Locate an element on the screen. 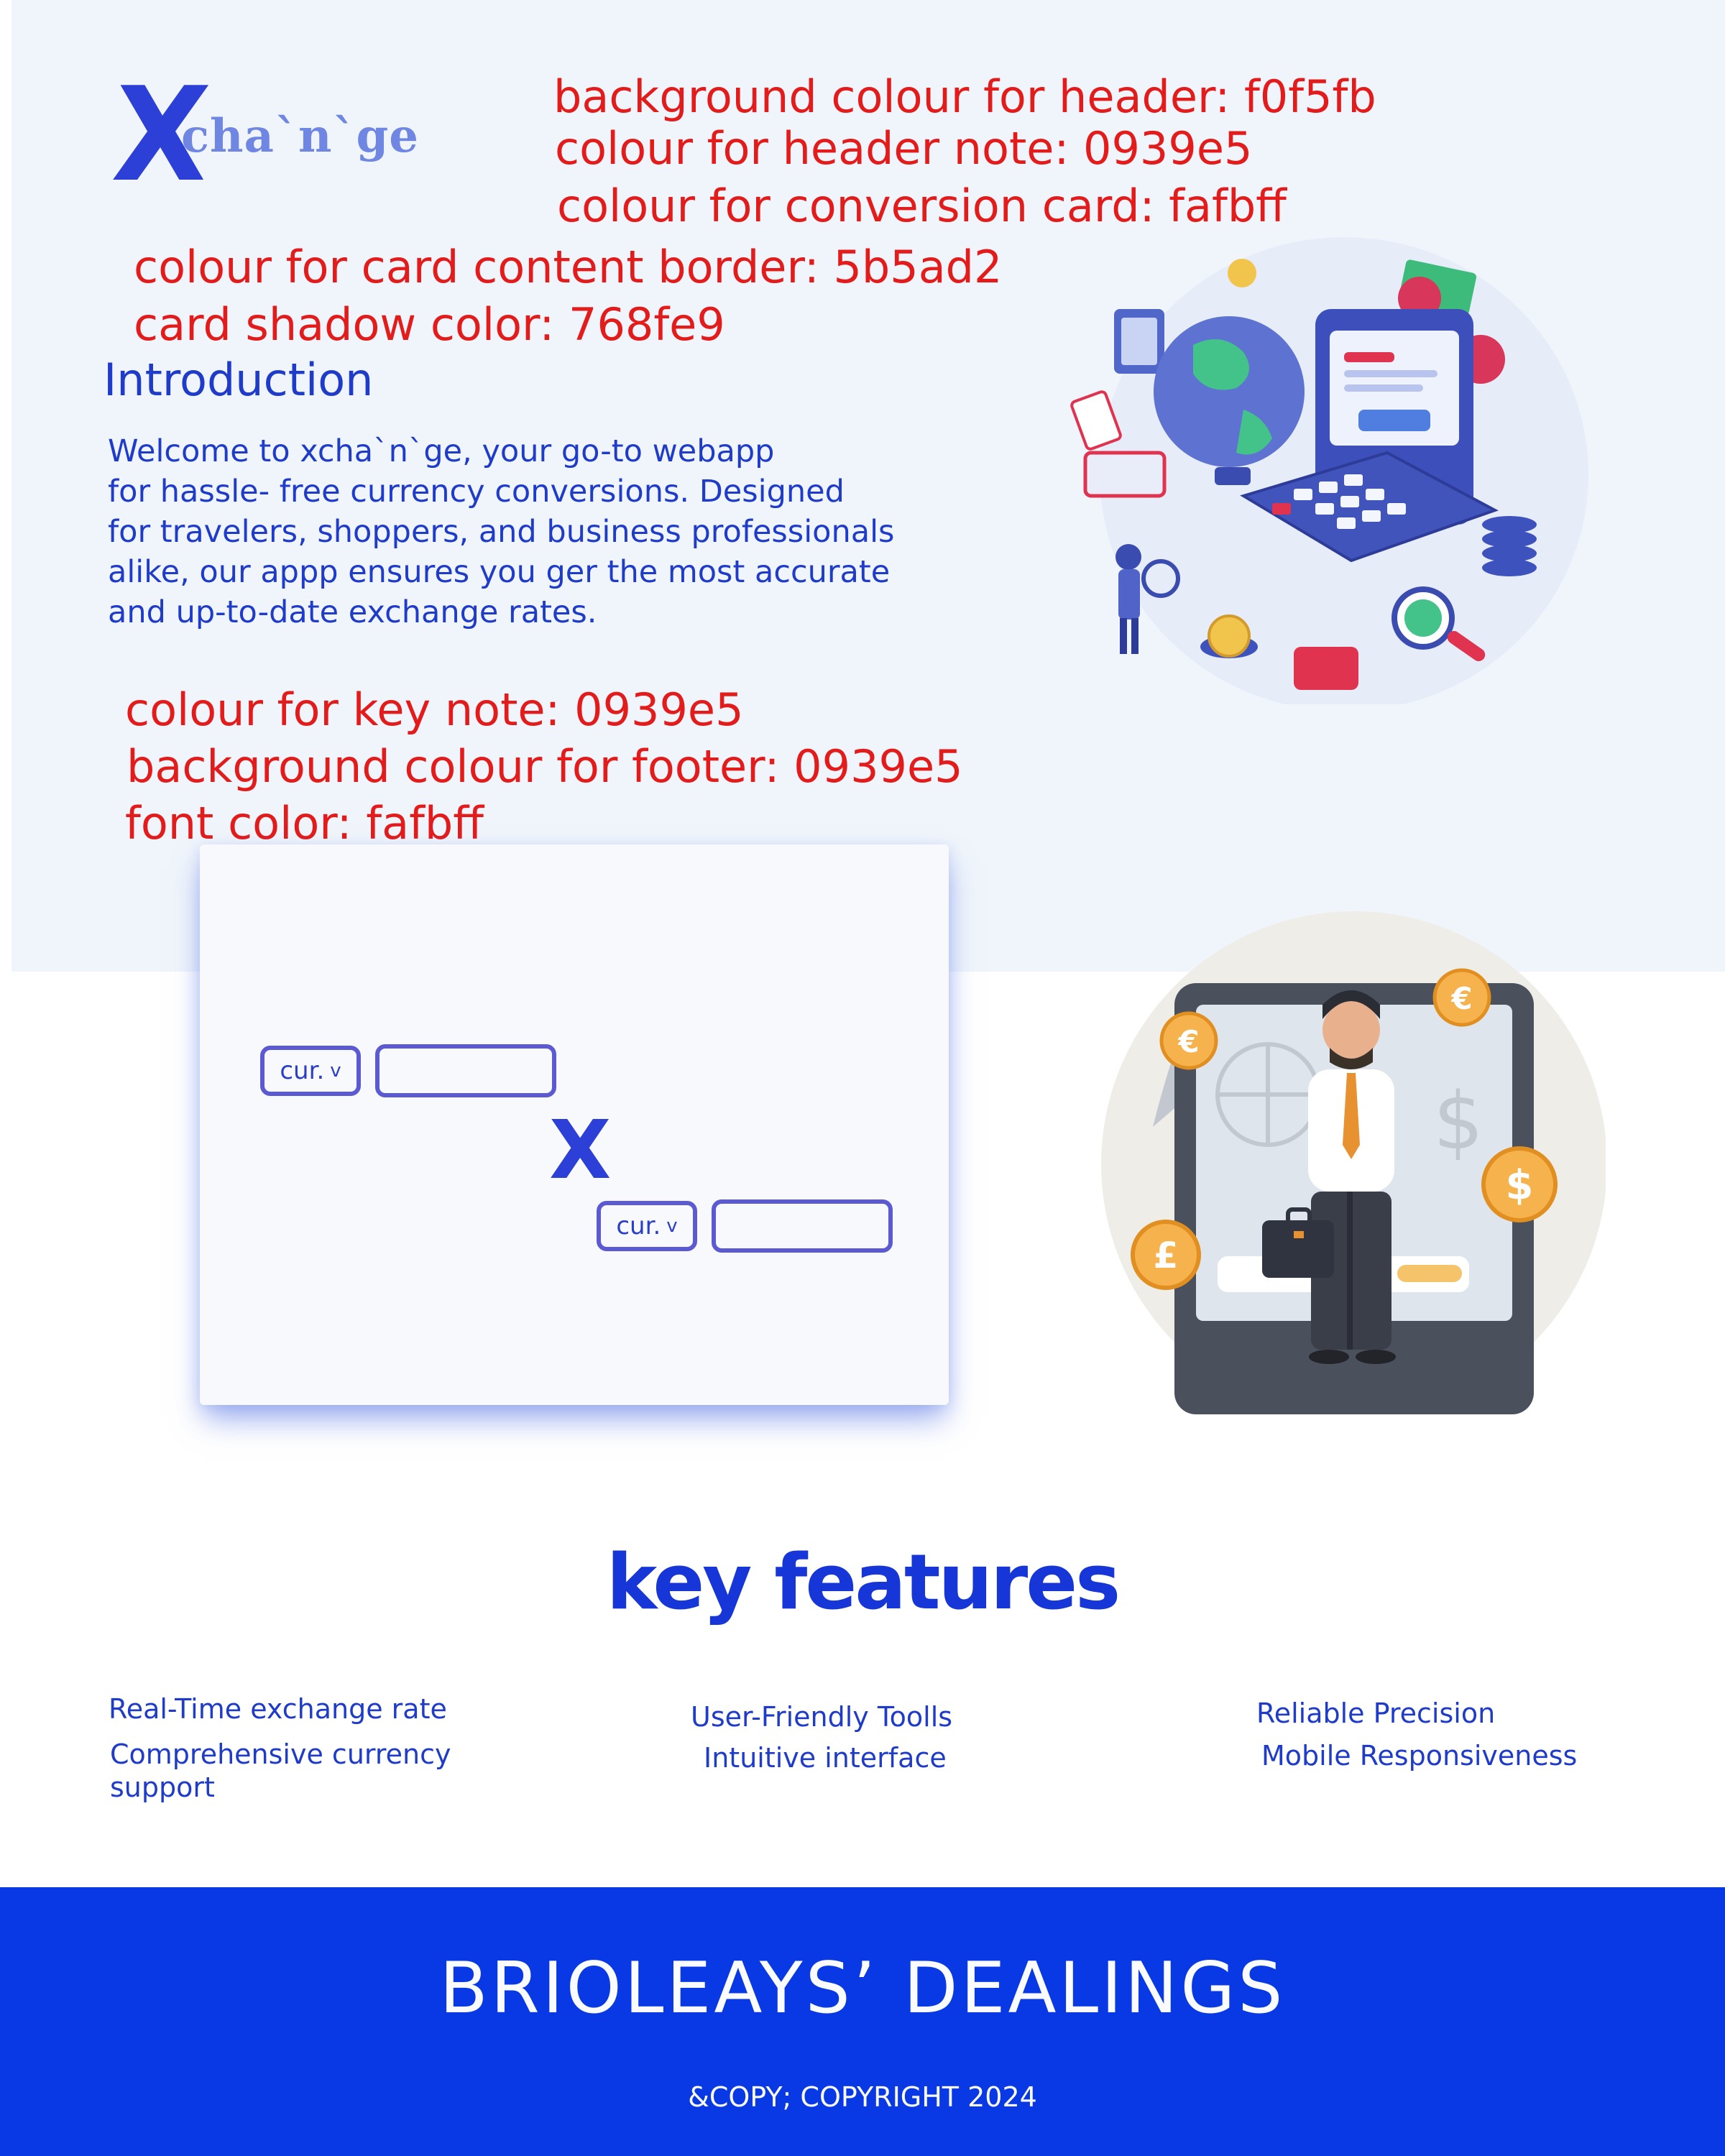 This screenshot has height=2156, width=1725. note-header-bg: background colour for header: f0f5fb is located at coordinates (964, 96).